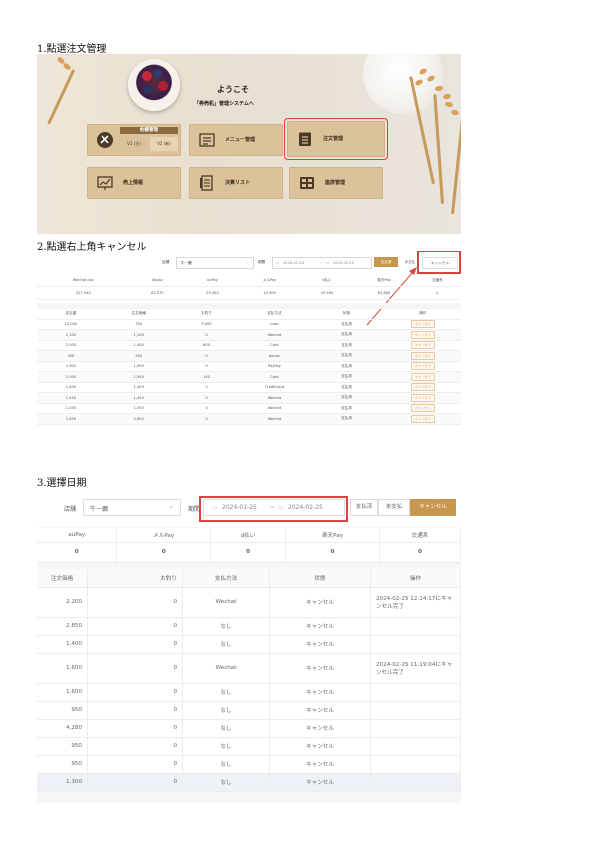  I want to click on table-row: 2,095 1,950 145 Cash 支払済 キャンセル, so click(249, 377).